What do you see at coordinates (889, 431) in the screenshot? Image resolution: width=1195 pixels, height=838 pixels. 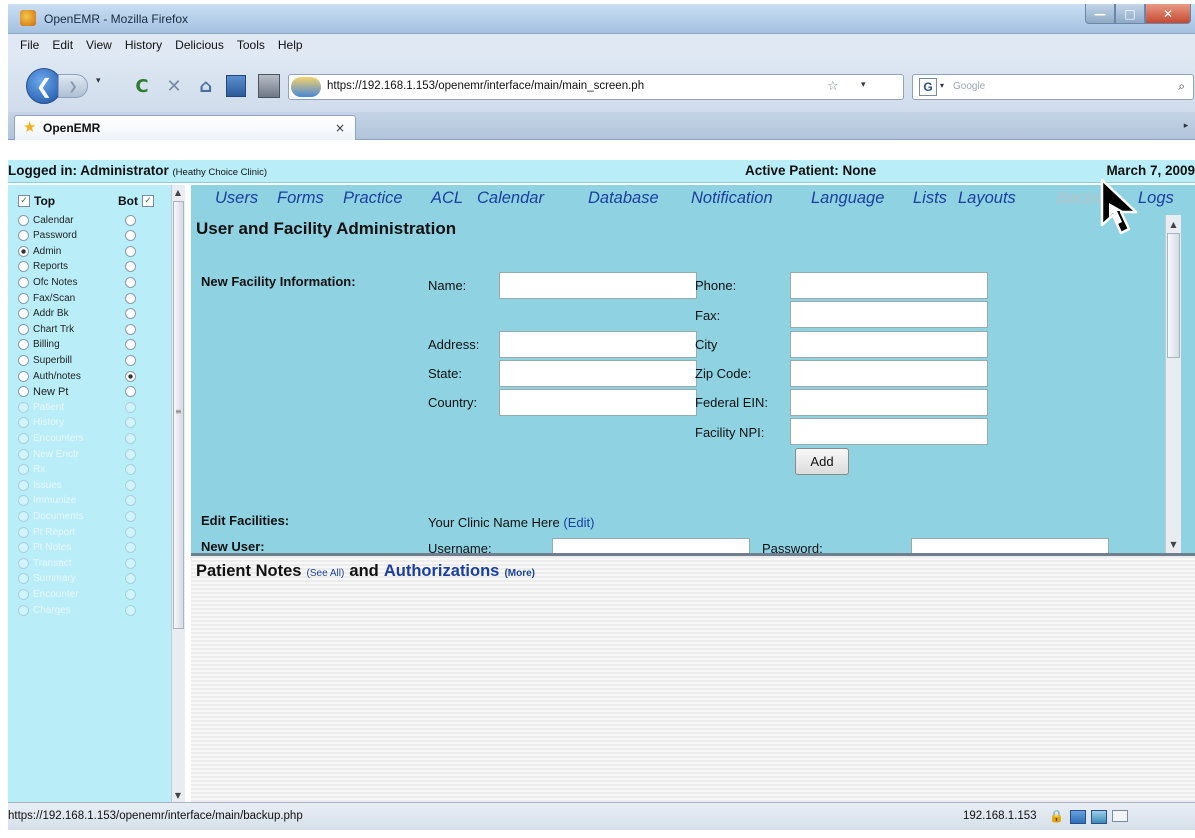 I see `facility-npi-field` at bounding box center [889, 431].